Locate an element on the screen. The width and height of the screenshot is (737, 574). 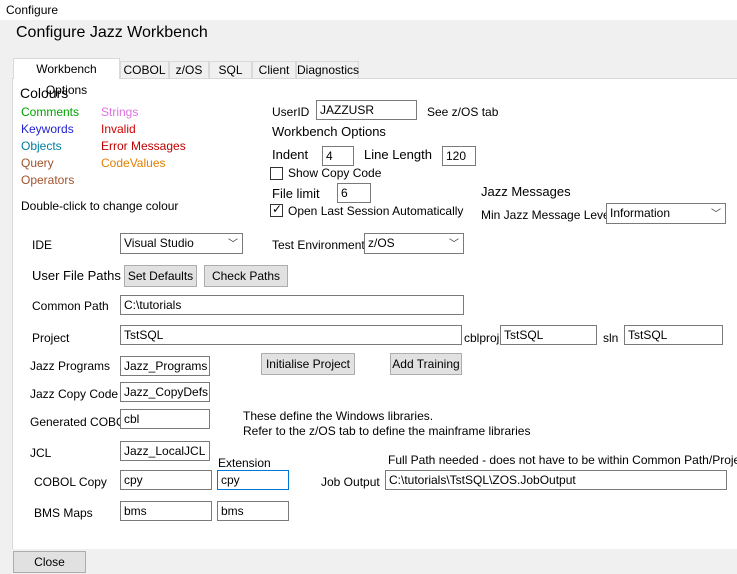
ide-select: Visual Studio ﹀ is located at coordinates (181, 243).